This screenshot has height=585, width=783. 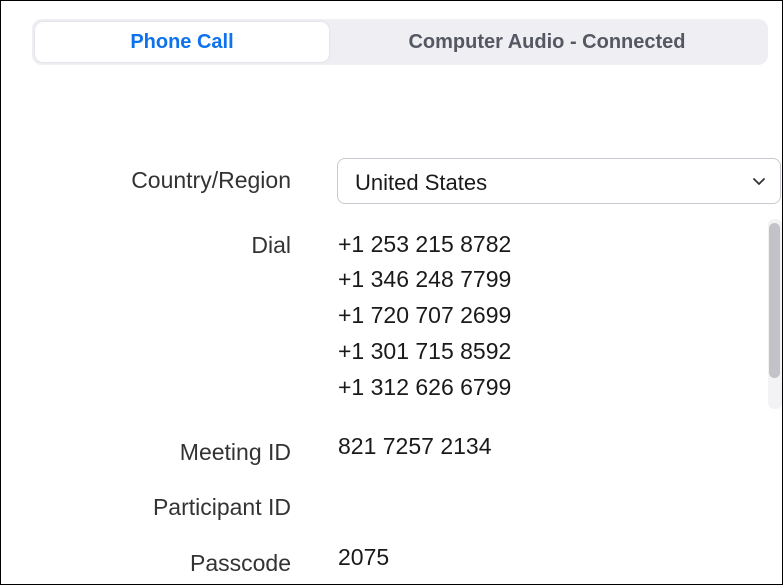 What do you see at coordinates (421, 182) in the screenshot?
I see `country-region-selected-value: United States` at bounding box center [421, 182].